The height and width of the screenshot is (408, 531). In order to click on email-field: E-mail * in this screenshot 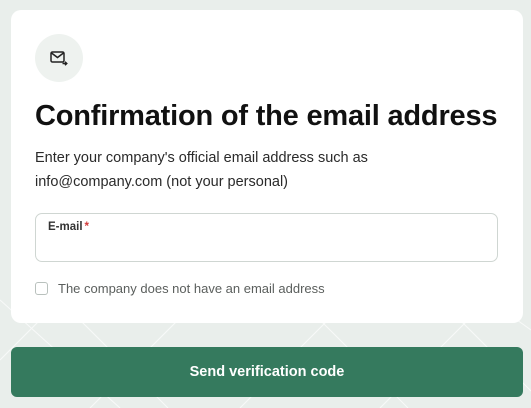, I will do `click(266, 237)`.